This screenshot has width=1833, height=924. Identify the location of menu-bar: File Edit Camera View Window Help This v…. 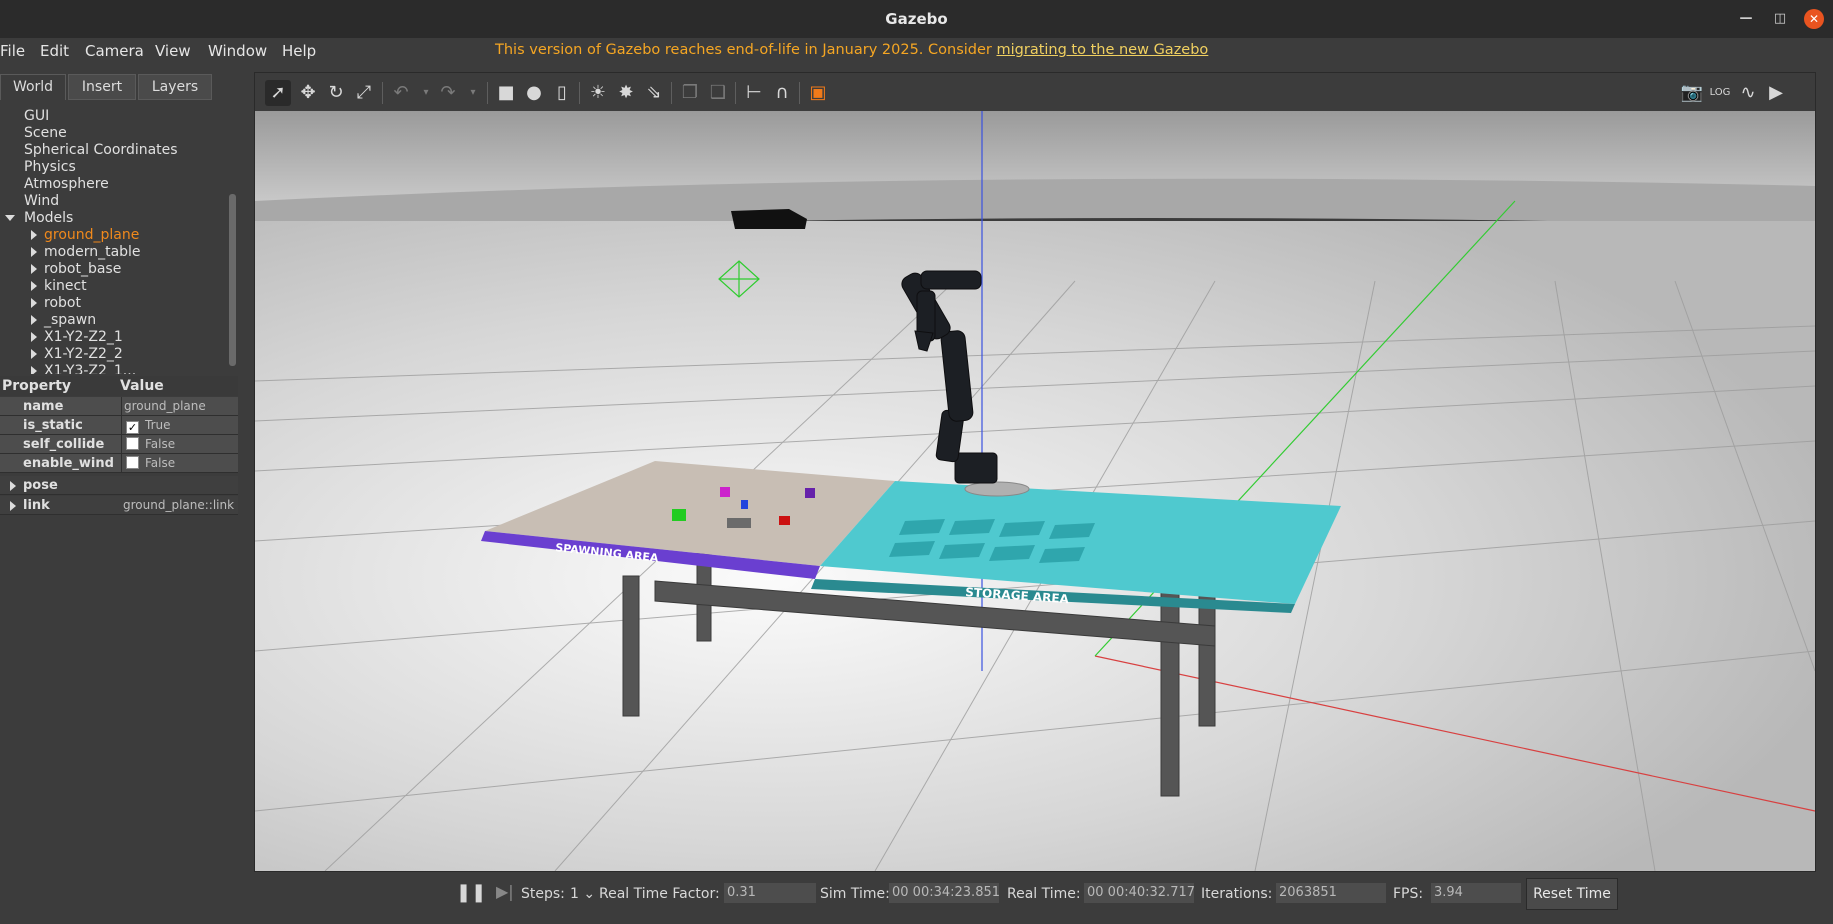
(916, 51).